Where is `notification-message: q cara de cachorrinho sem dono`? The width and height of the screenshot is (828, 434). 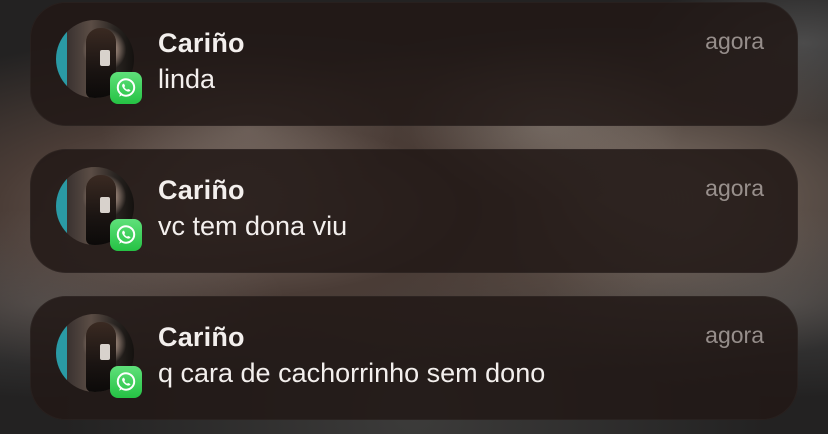 notification-message: q cara de cachorrinho sem dono is located at coordinates (352, 373).